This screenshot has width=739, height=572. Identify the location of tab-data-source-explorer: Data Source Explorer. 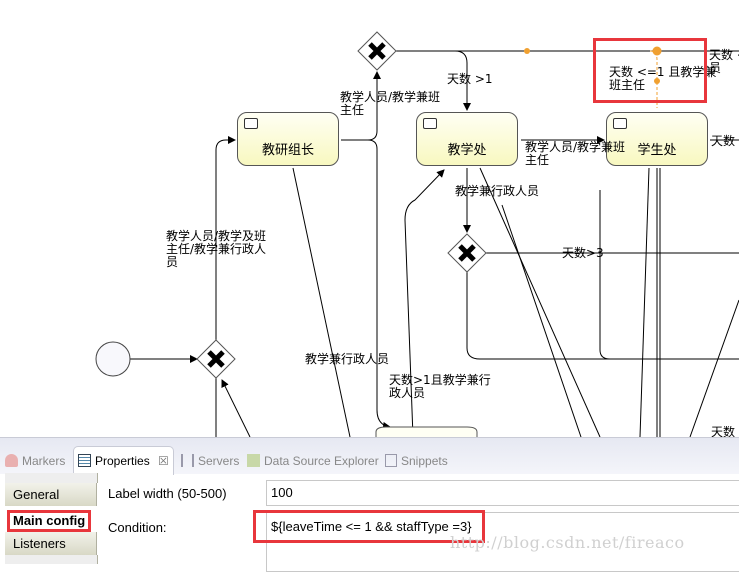
(313, 461).